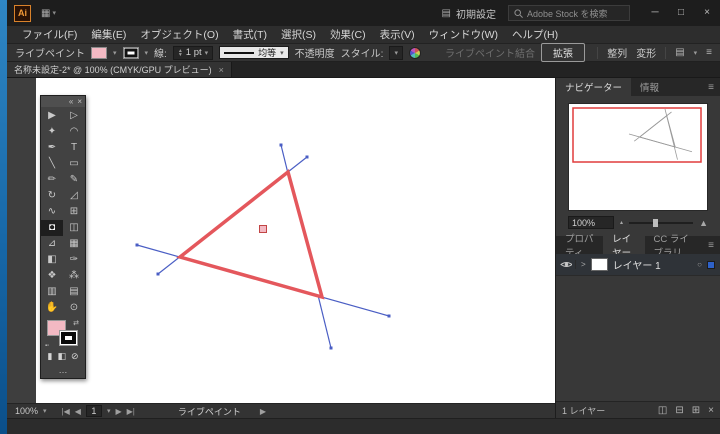  Describe the element at coordinates (637, 135) in the screenshot. I see `navigator-view-box` at that location.